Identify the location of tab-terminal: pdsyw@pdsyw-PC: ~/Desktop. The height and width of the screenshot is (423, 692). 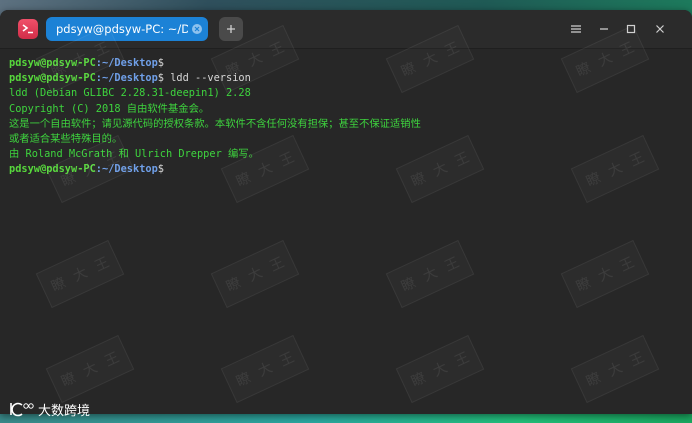
(127, 29).